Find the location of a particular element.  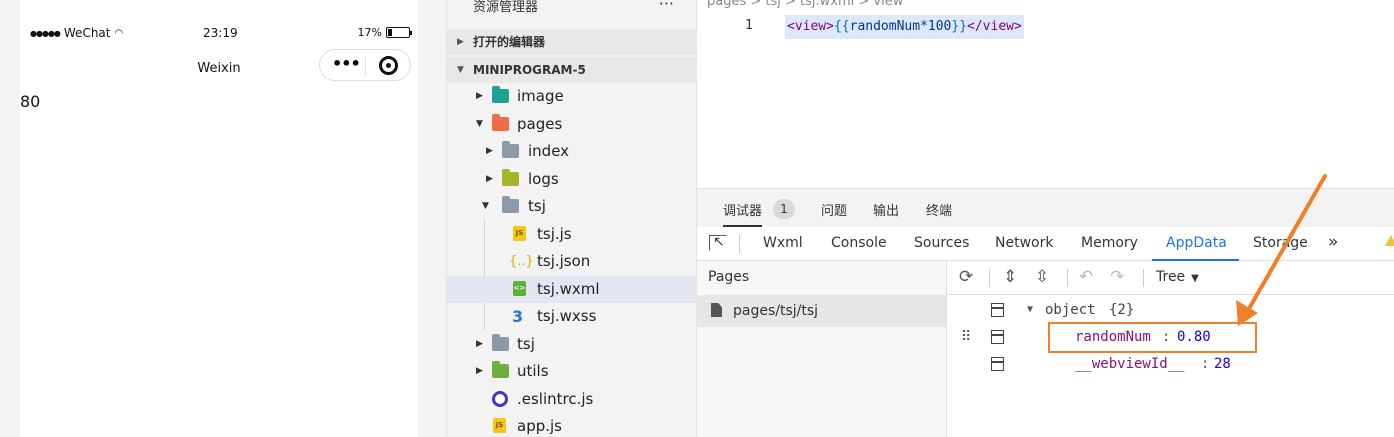

tree-file-app-js: JS app.js is located at coordinates (571, 425).